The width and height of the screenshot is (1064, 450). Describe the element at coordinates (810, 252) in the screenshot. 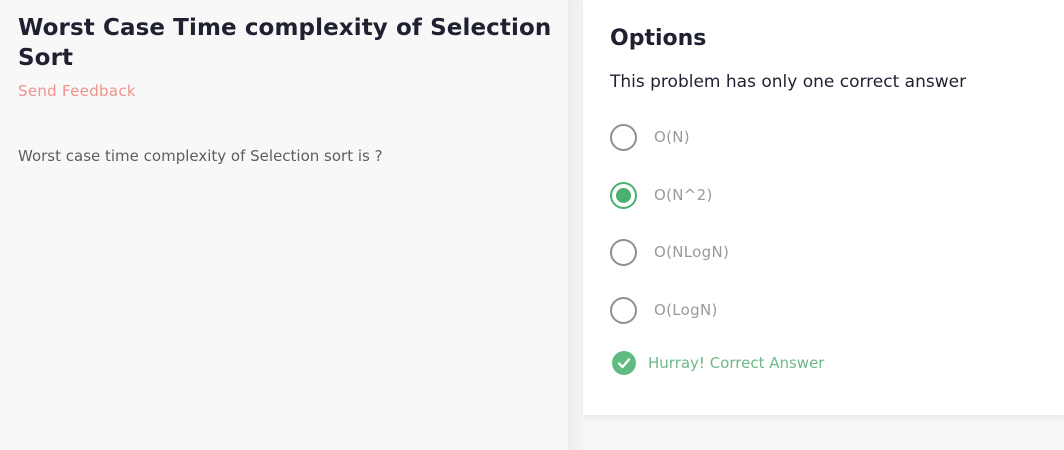

I see `option-3: O(NLogN)` at that location.